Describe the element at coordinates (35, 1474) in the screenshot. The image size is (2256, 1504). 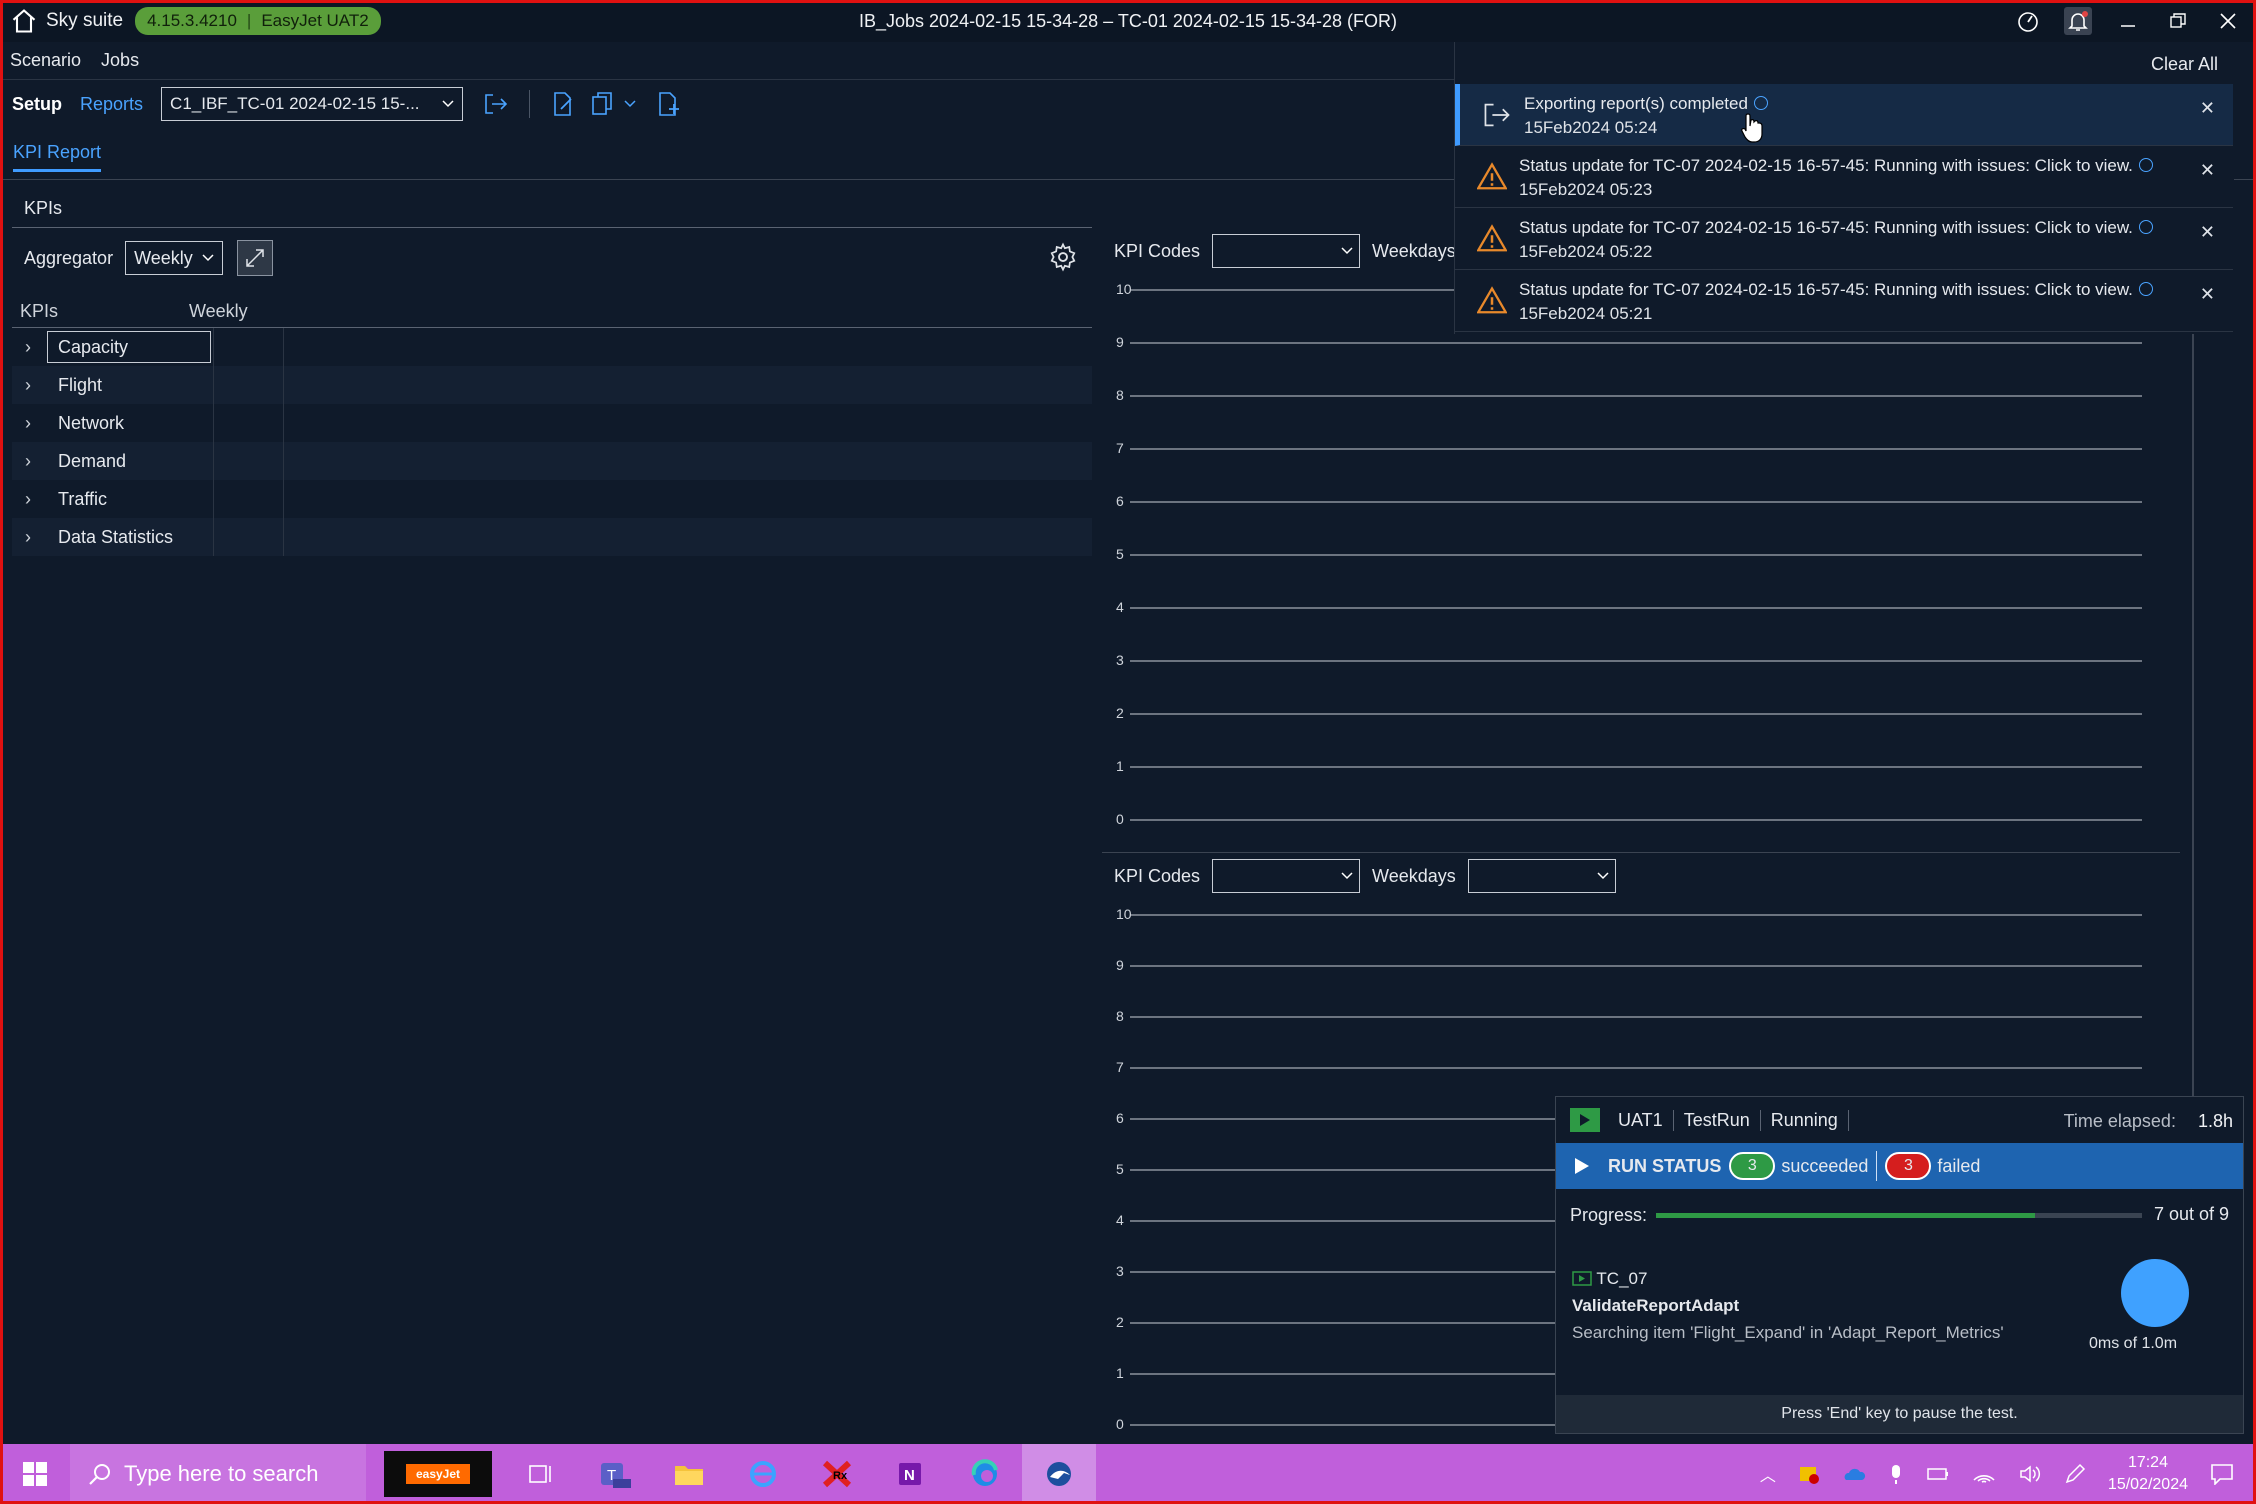
I see `windows-start-icon` at that location.